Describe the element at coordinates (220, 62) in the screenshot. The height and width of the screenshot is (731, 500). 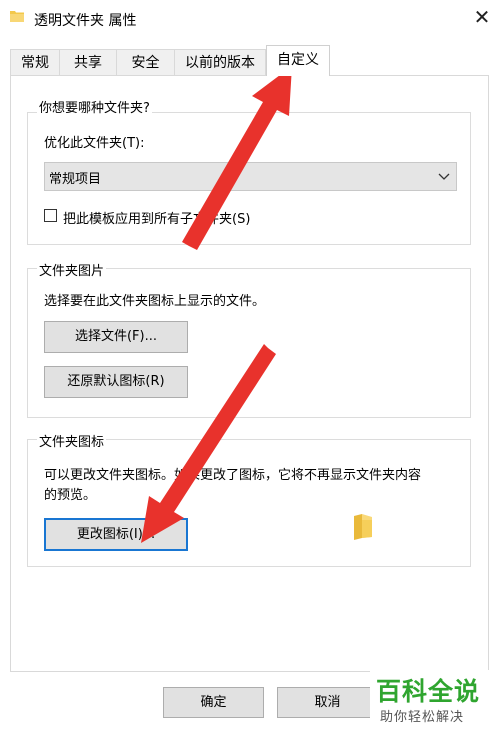
I see `tab-previous-versions: 以前的版本` at that location.